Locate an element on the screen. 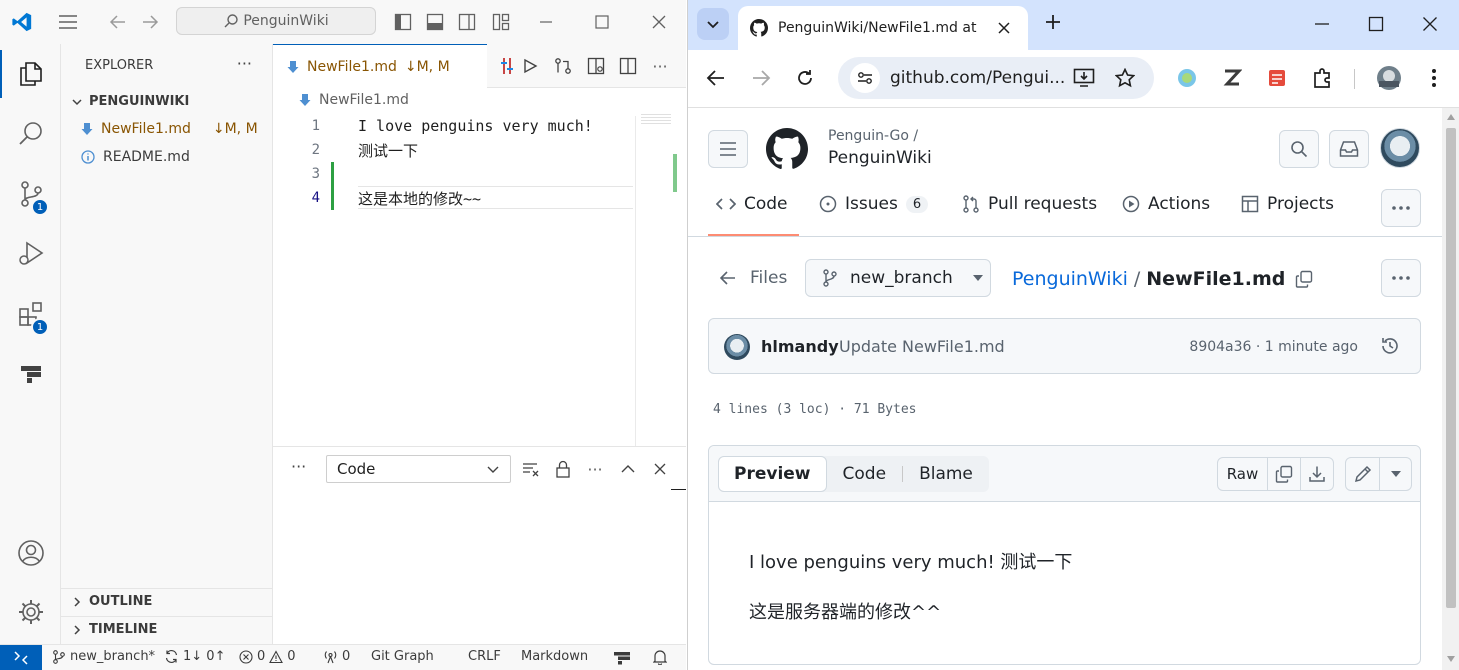  edit-dropdown-button is located at coordinates (1395, 474).